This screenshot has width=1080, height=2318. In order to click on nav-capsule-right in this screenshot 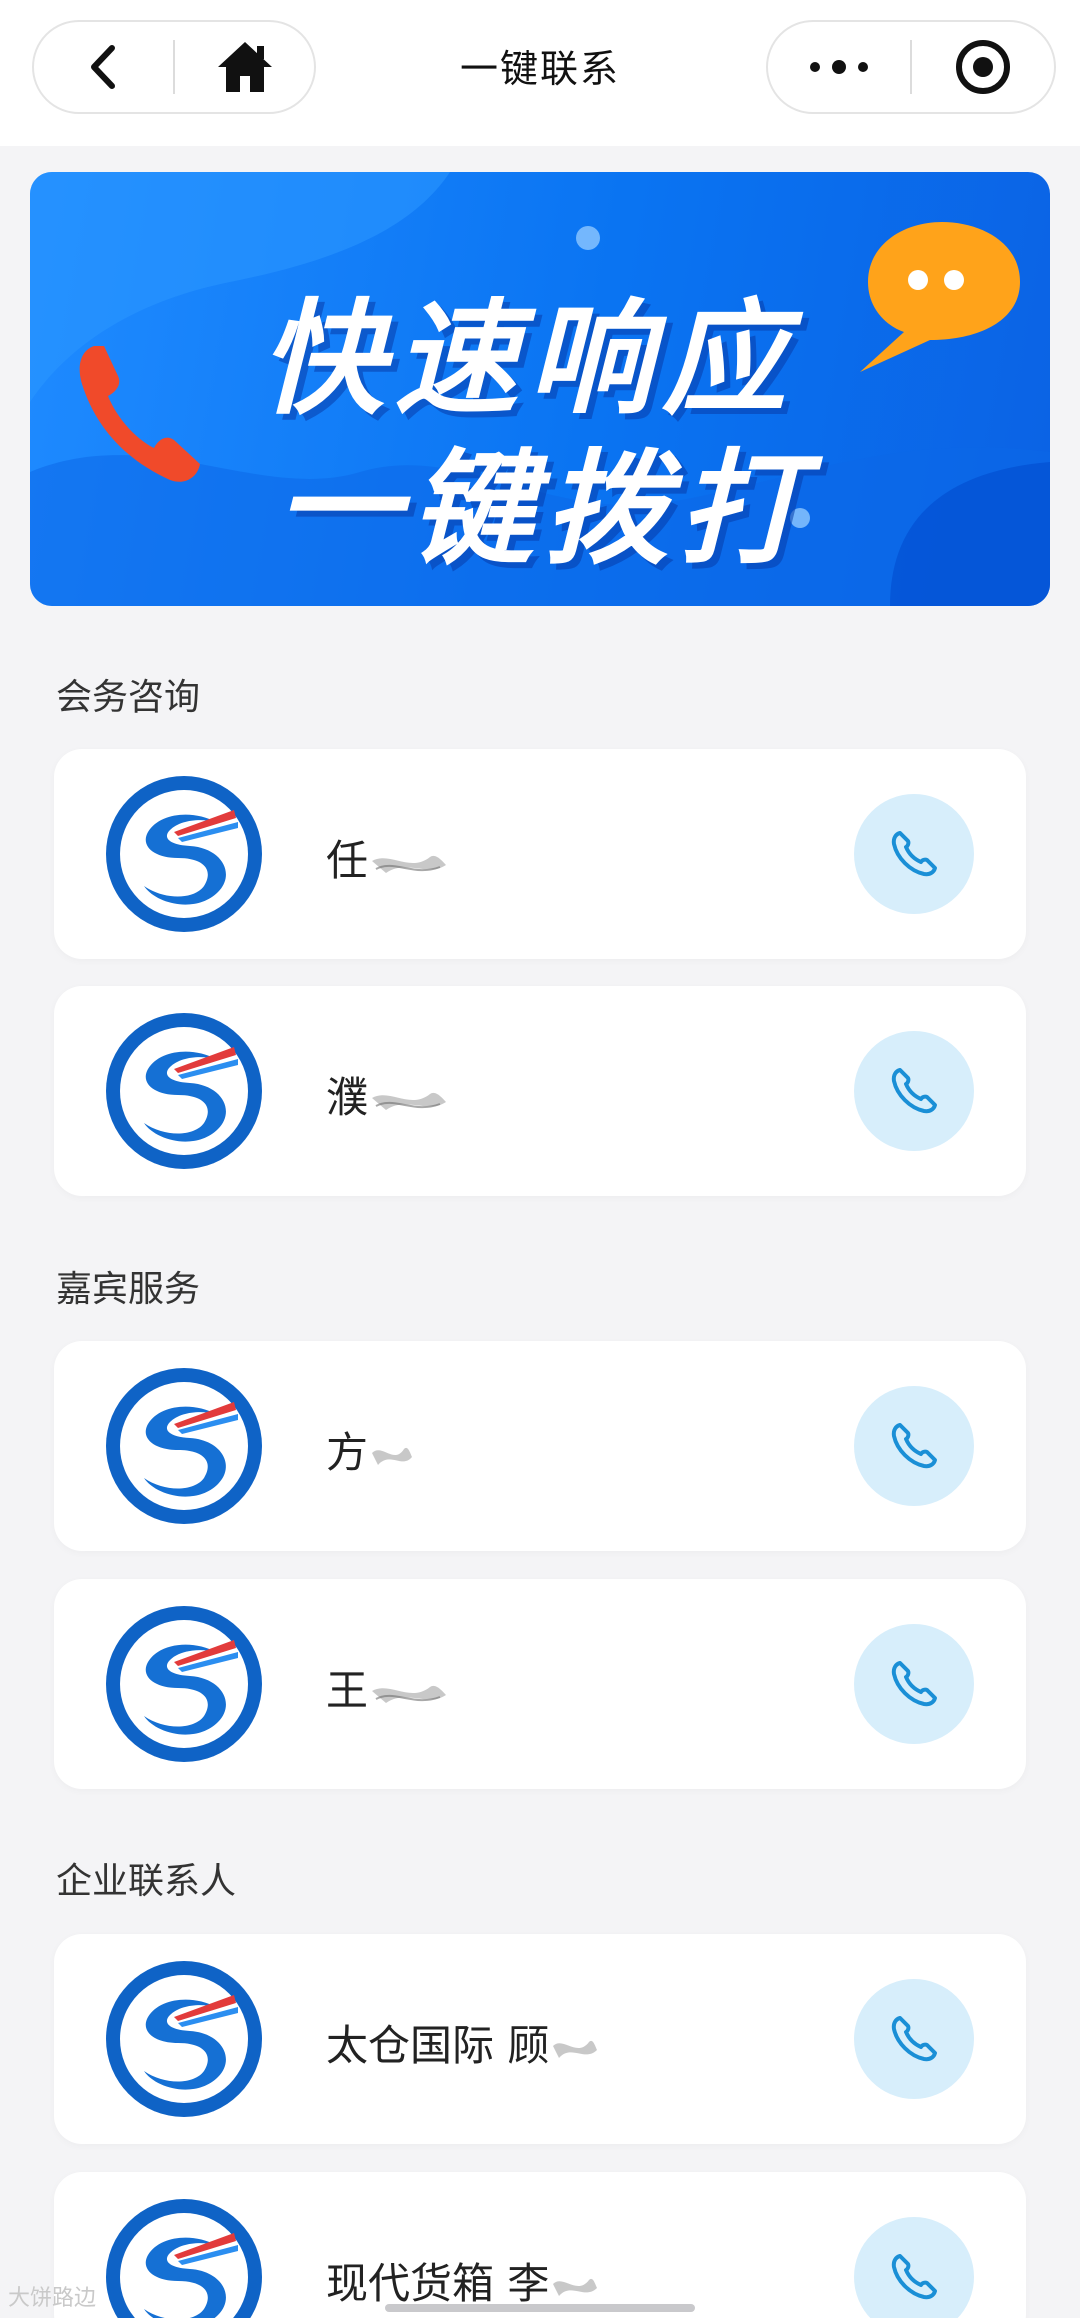, I will do `click(911, 67)`.